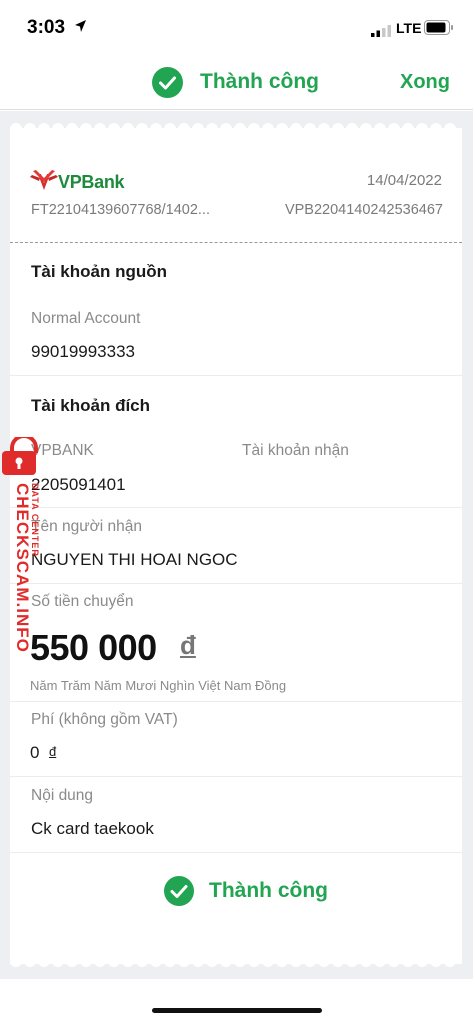  Describe the element at coordinates (236, 961) in the screenshot. I see `receipt-bottom-edge` at that location.